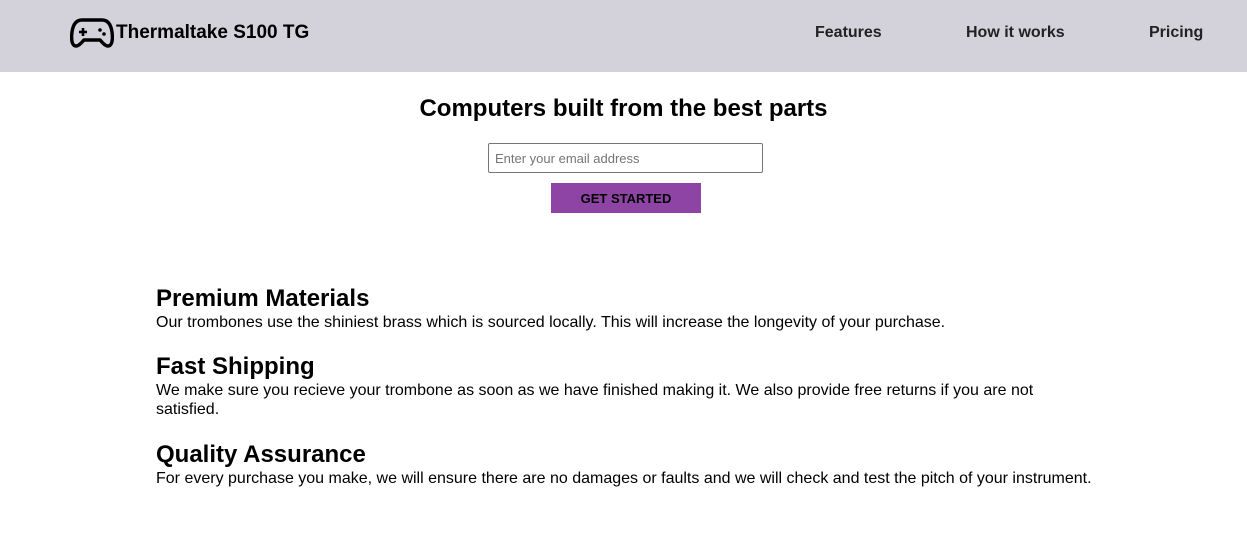  I want to click on feature-title: Fast Shipping, so click(235, 366).